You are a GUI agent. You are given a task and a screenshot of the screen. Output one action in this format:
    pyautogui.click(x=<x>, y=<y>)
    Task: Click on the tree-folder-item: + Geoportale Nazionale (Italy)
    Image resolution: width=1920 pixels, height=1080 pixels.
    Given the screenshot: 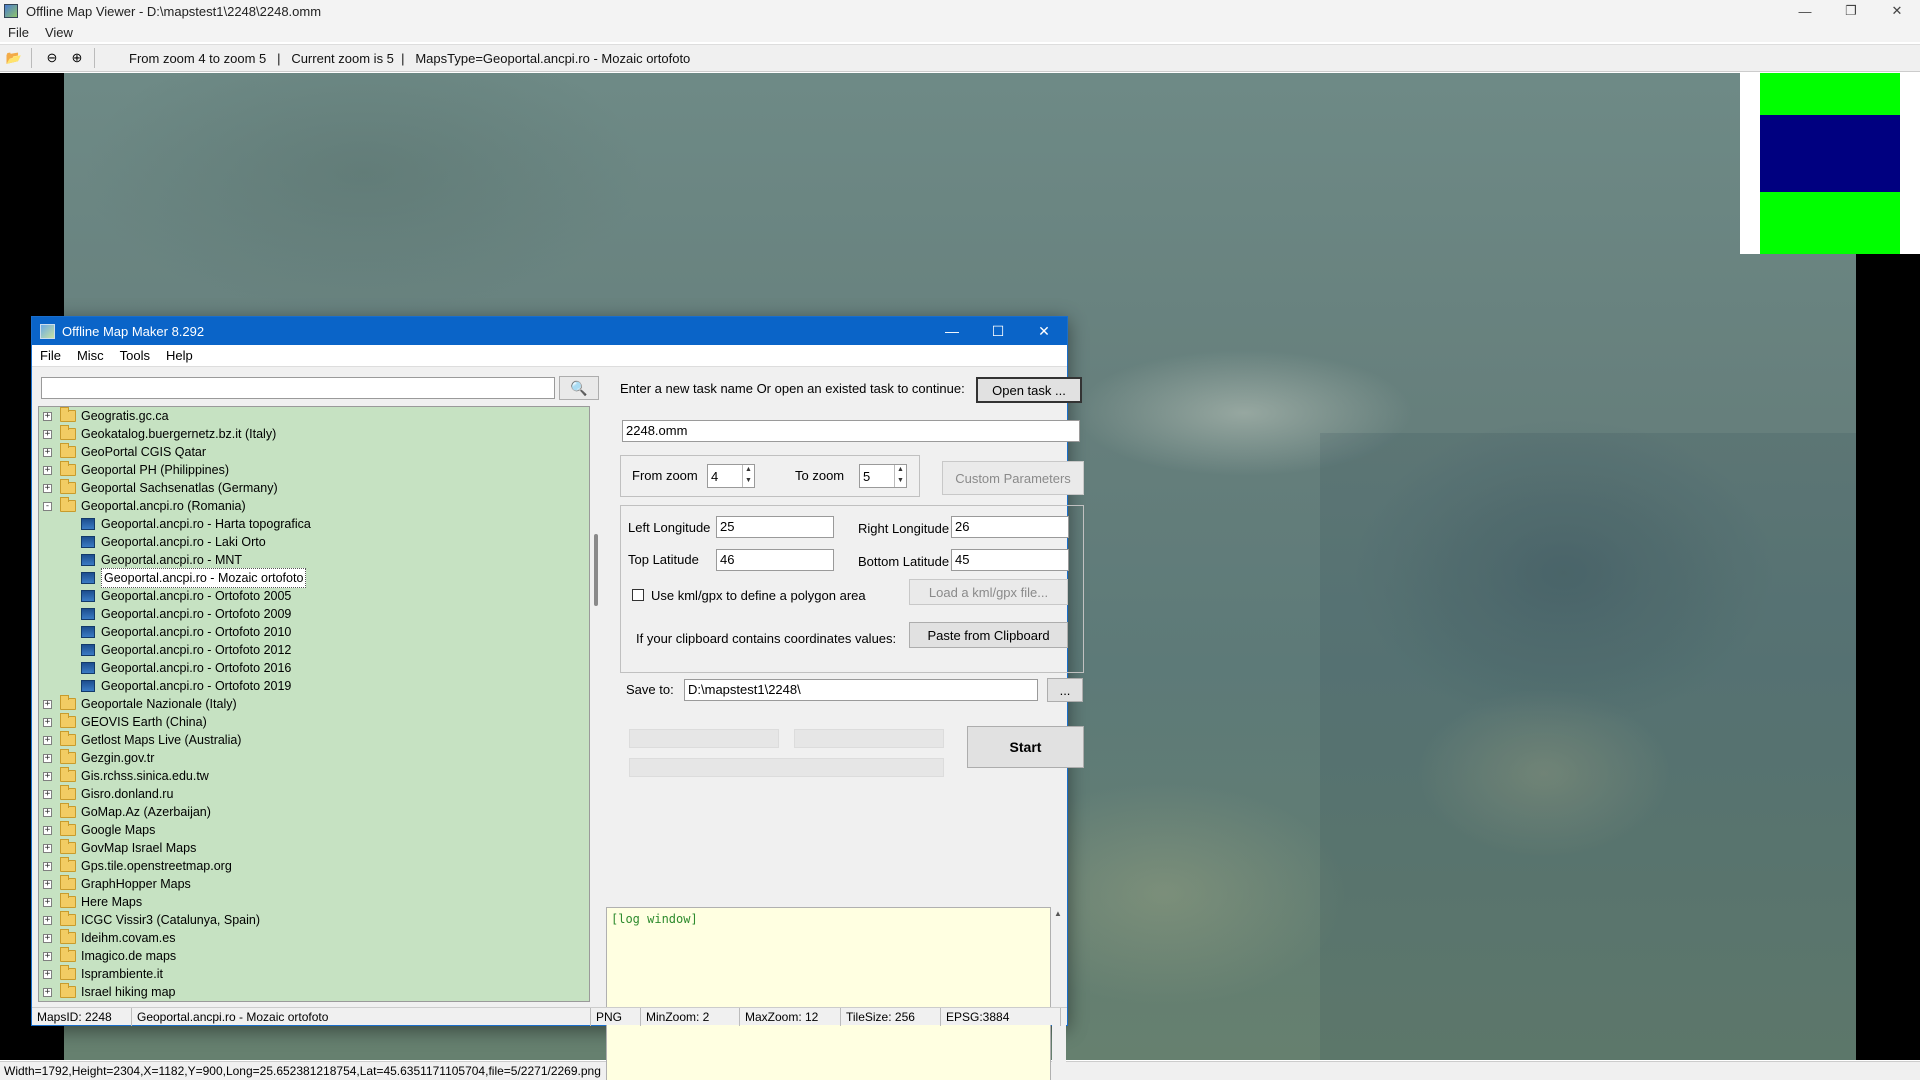 What is the action you would take?
    pyautogui.click(x=314, y=704)
    